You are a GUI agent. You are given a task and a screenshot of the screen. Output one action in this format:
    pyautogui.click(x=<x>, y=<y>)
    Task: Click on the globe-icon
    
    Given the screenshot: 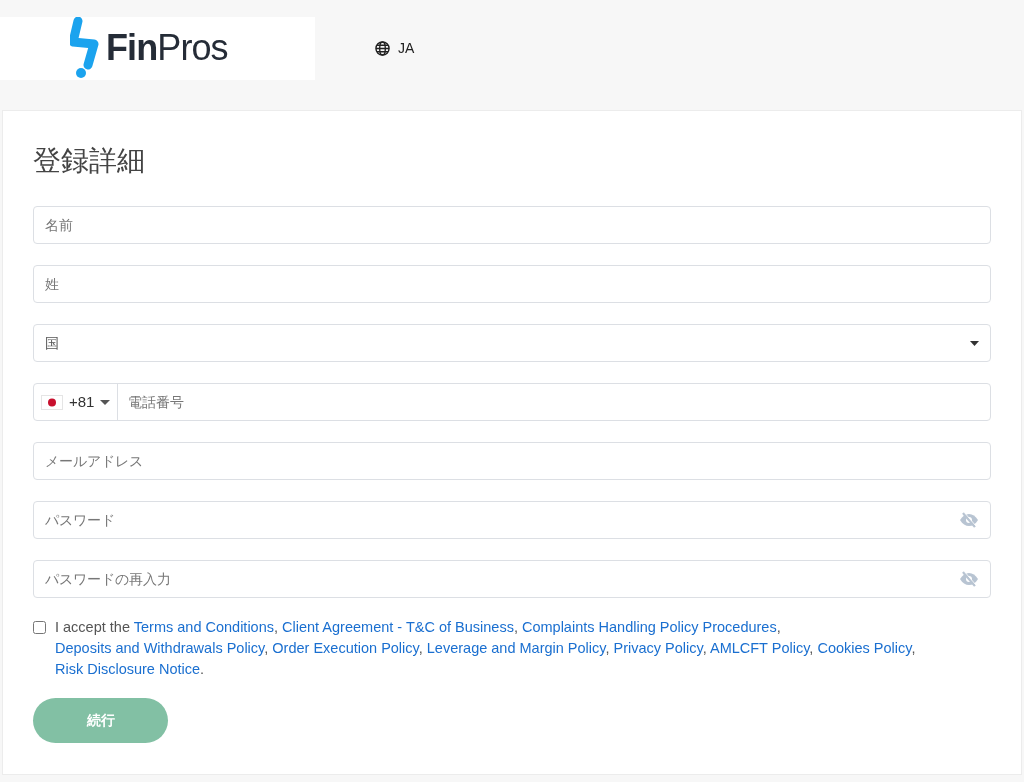 What is the action you would take?
    pyautogui.click(x=382, y=48)
    